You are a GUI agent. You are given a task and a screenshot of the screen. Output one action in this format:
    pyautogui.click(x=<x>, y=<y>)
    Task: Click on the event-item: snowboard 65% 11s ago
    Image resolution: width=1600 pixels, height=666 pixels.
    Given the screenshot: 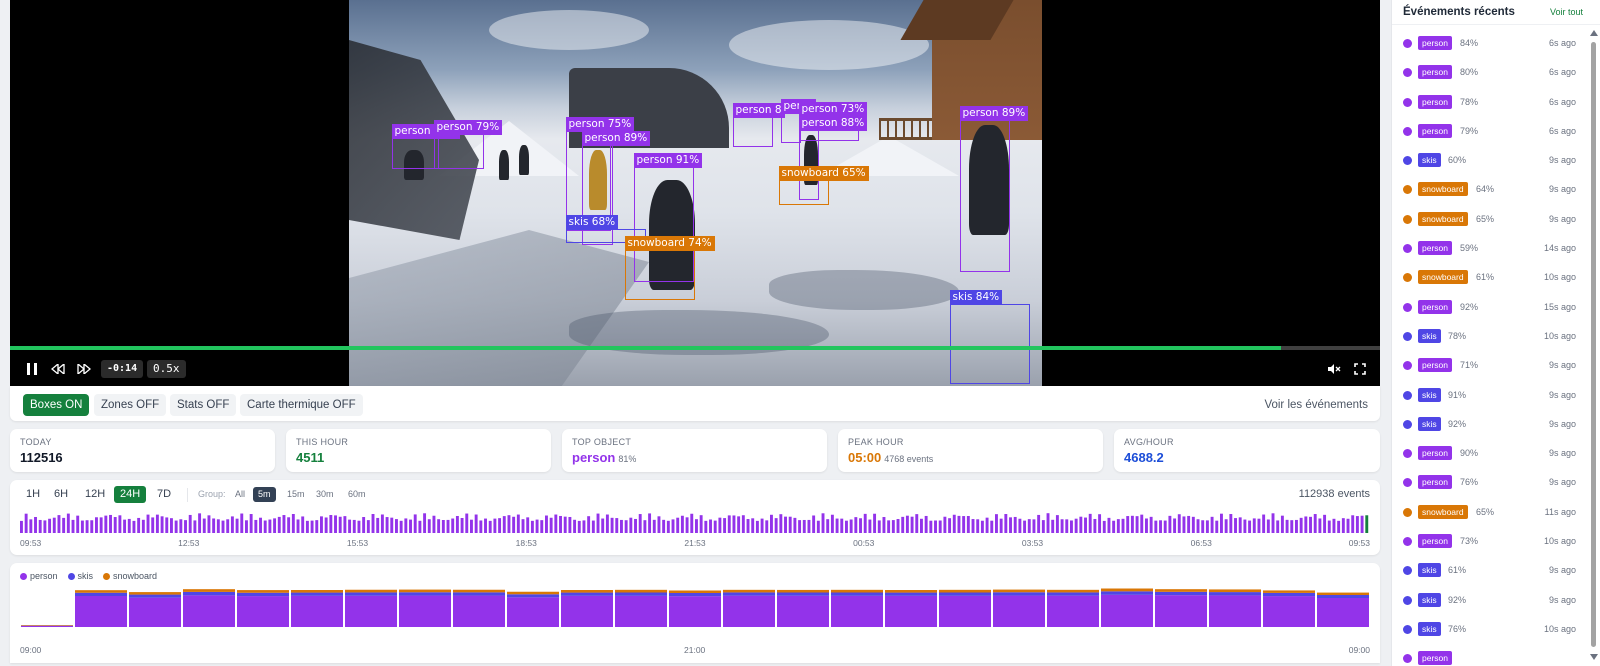 What is the action you would take?
    pyautogui.click(x=1488, y=512)
    